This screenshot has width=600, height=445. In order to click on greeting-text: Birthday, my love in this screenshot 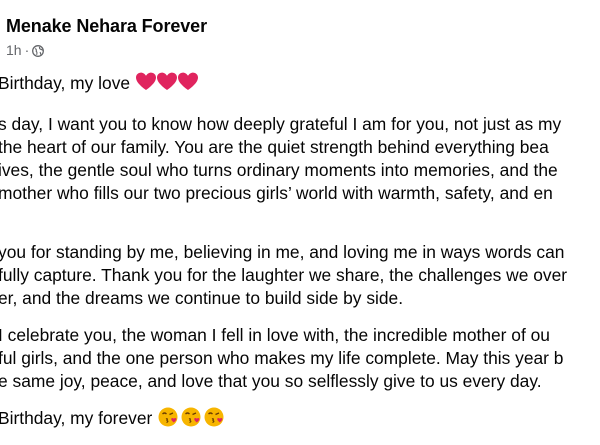, I will do `click(65, 83)`.